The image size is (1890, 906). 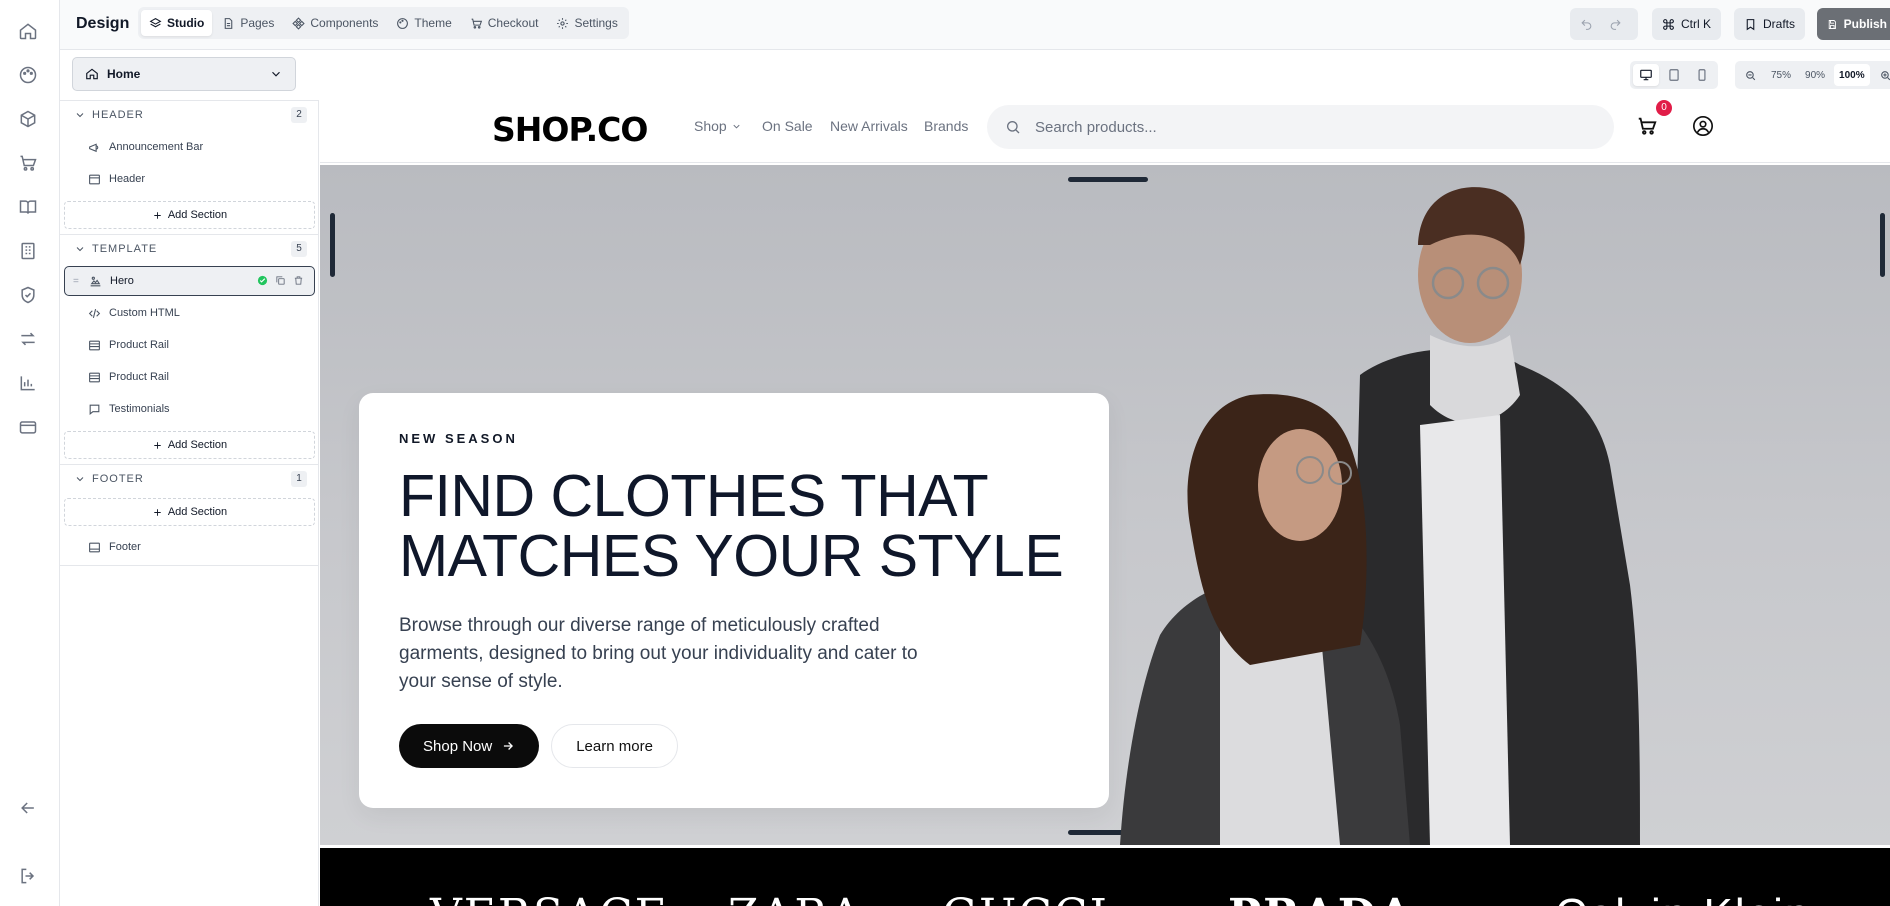 What do you see at coordinates (586, 23) in the screenshot?
I see `tab-settings: Settings` at bounding box center [586, 23].